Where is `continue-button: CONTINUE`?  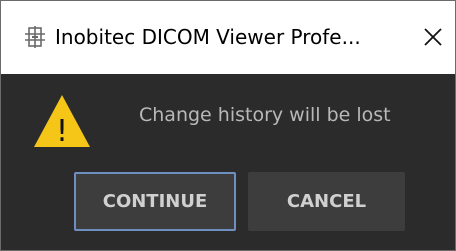 continue-button: CONTINUE is located at coordinates (155, 201).